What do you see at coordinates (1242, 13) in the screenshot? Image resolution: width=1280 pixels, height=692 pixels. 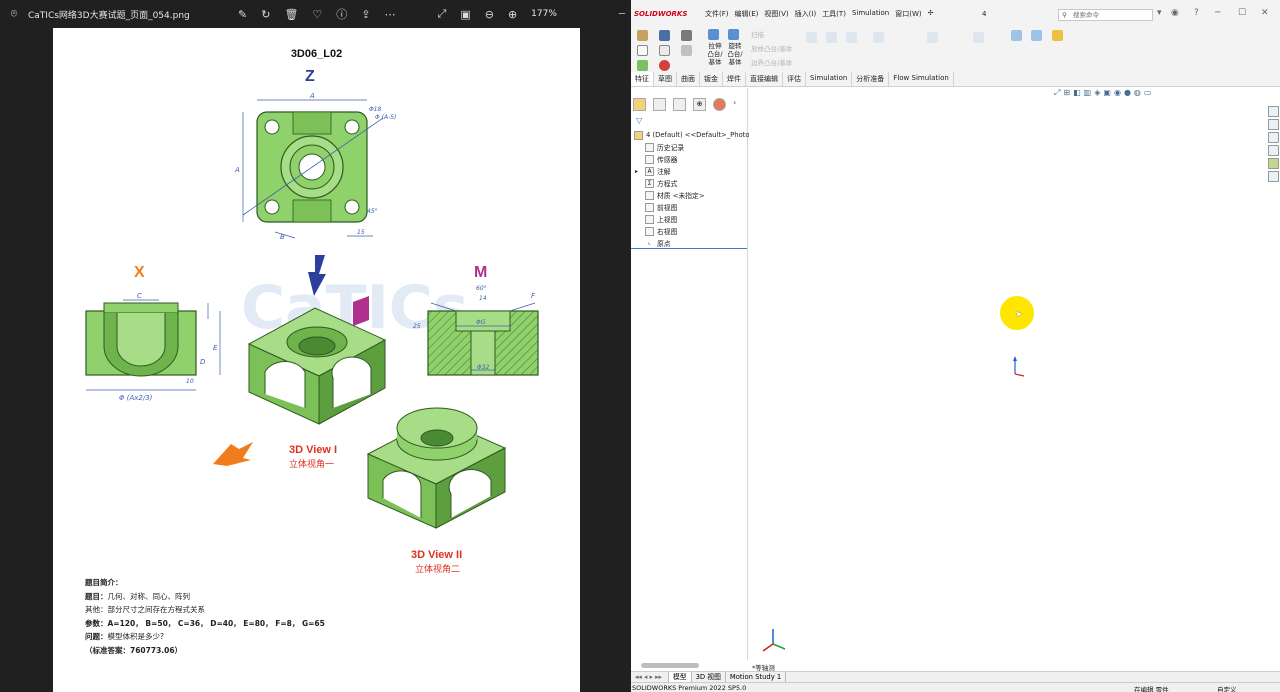 I see `maximize-icon: ☐` at bounding box center [1242, 13].